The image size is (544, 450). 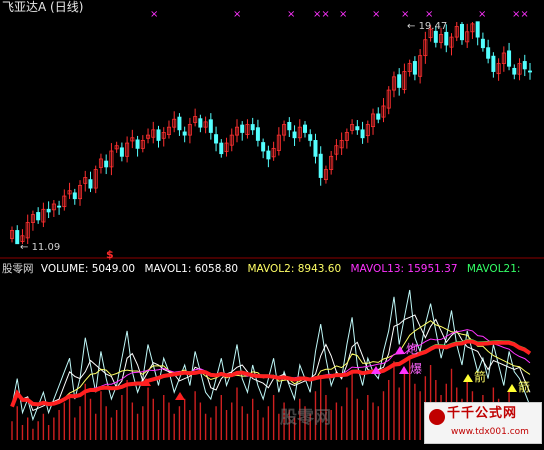 I want to click on volume-value: VOLUME: 5049.00, so click(x=88, y=269).